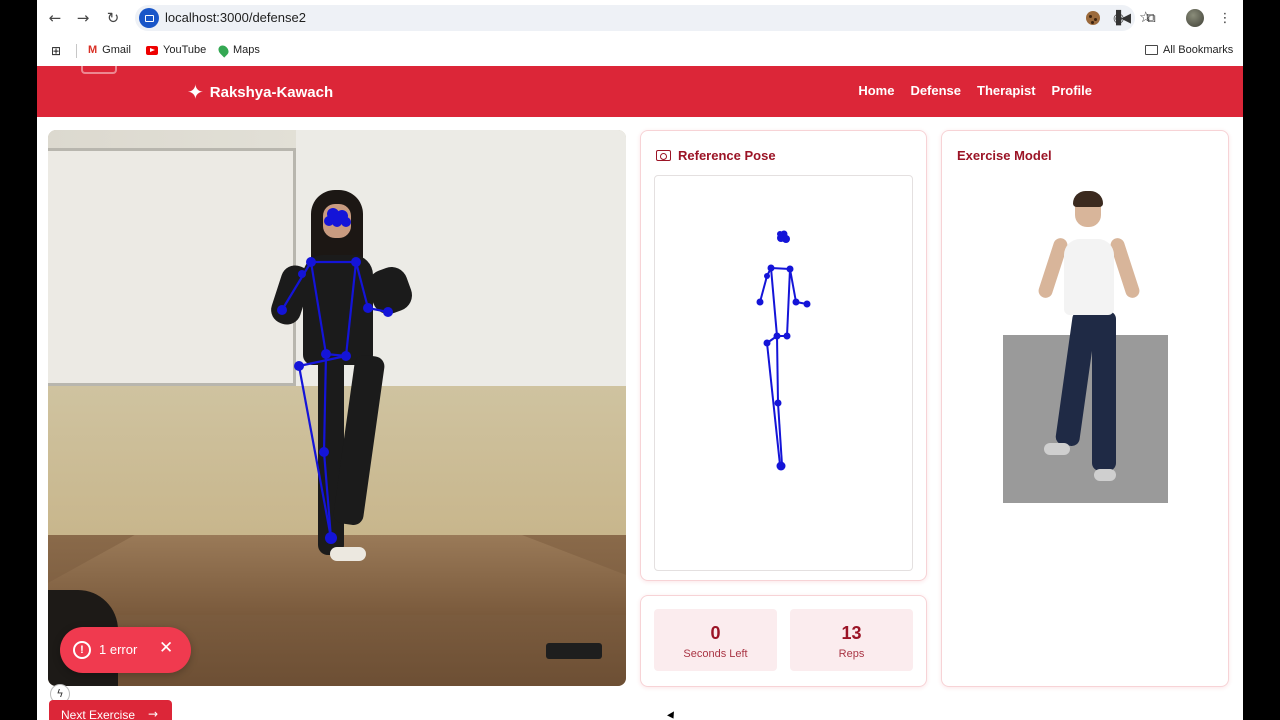 Image resolution: width=1280 pixels, height=720 pixels. What do you see at coordinates (935, 90) in the screenshot?
I see `nav-defense: Defense` at bounding box center [935, 90].